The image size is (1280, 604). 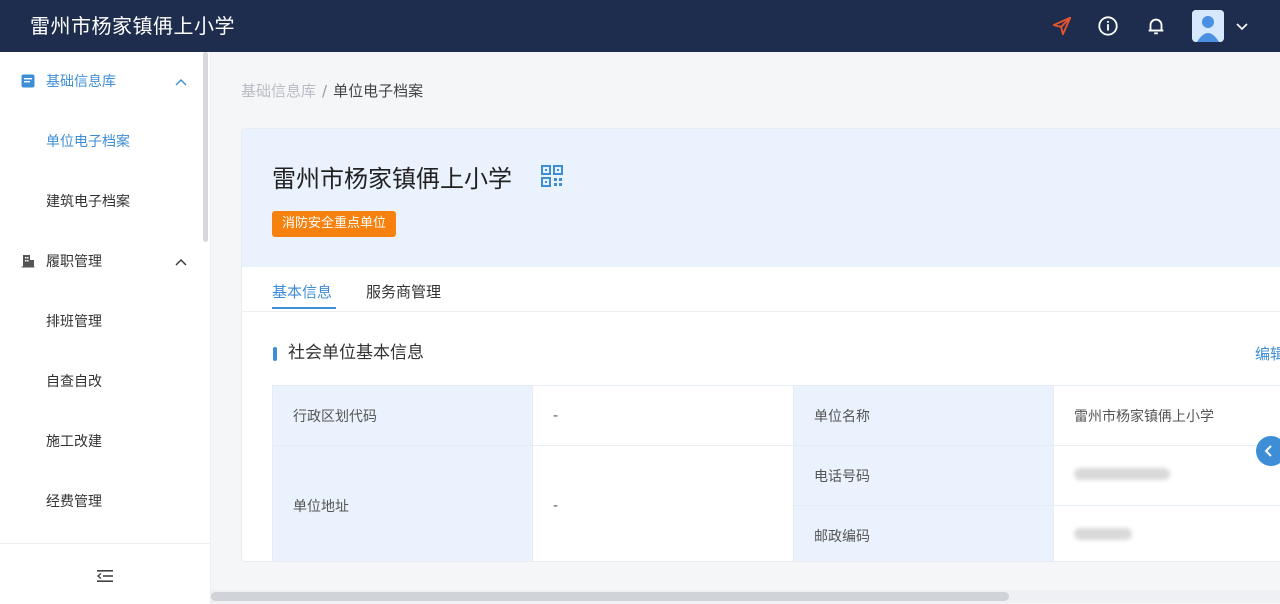 I want to click on breadcrumb-root: 基础信息库, so click(x=278, y=91).